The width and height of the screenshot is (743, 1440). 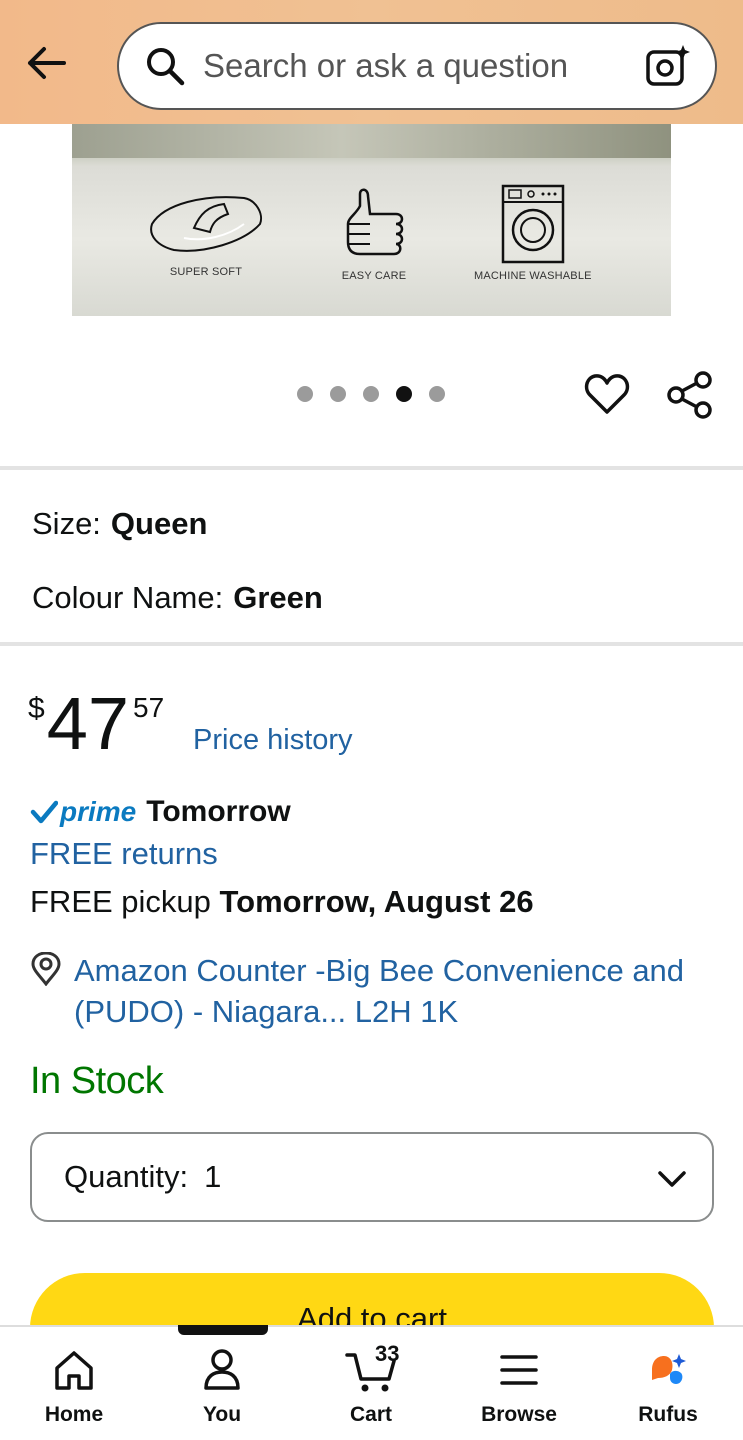 What do you see at coordinates (165, 66) in the screenshot?
I see `search-icon` at bounding box center [165, 66].